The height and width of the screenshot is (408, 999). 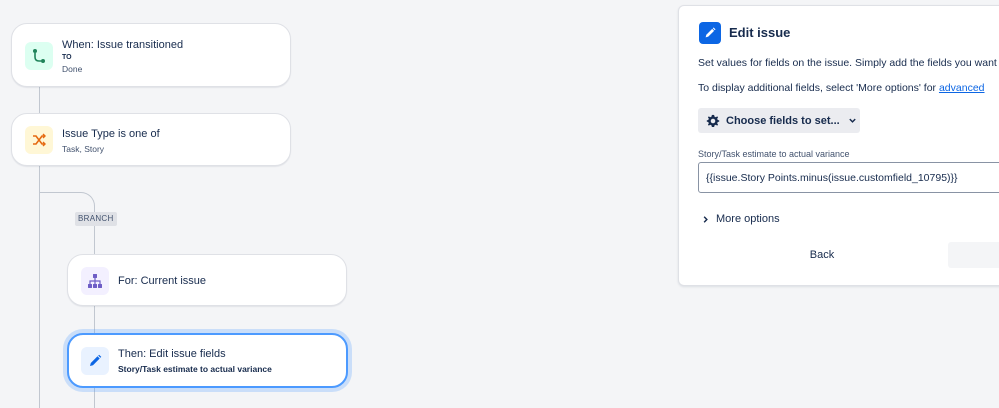 What do you see at coordinates (962, 88) in the screenshot?
I see `advanced-link: advanced` at bounding box center [962, 88].